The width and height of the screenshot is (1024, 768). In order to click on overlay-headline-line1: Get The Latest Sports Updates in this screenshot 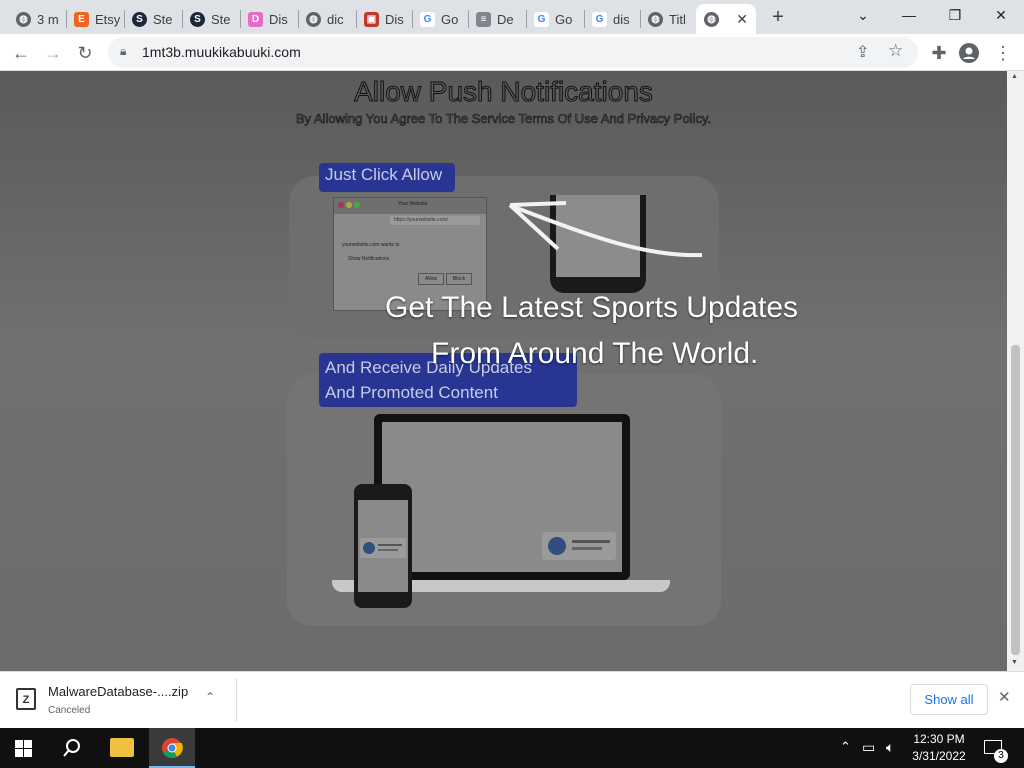, I will do `click(592, 307)`.